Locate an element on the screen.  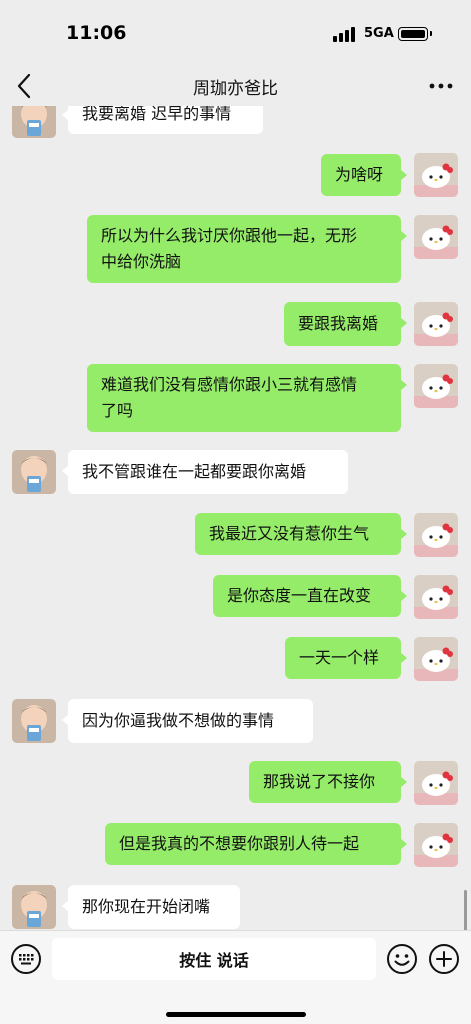
message-bubble: 所以为什么我讨厌你跟他一起，无形 中给你洗脑 is located at coordinates (247, 249).